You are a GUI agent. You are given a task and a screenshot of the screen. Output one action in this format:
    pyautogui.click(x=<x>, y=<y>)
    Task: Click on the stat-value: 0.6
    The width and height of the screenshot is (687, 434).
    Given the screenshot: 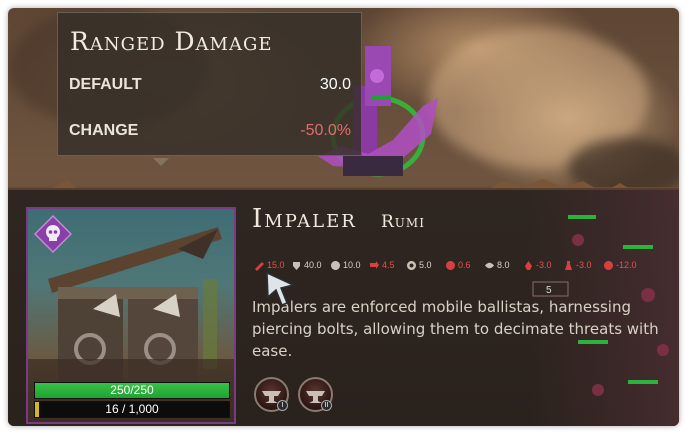 What is the action you would take?
    pyautogui.click(x=464, y=265)
    